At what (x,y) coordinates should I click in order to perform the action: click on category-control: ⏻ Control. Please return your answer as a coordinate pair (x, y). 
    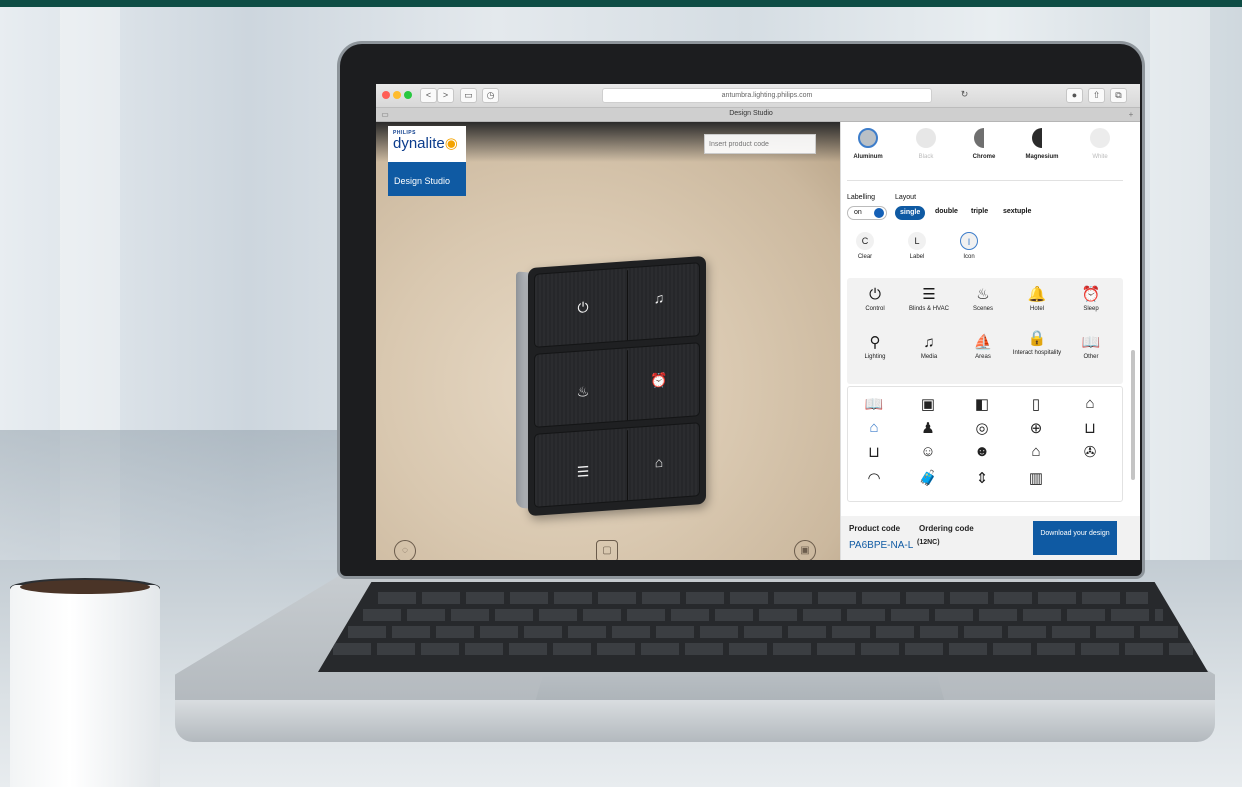
    Looking at the image, I should click on (875, 299).